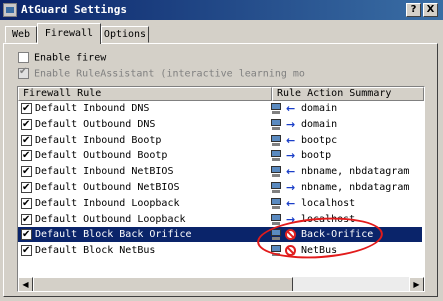  What do you see at coordinates (101, 156) in the screenshot?
I see `rule-name: Default Outbound Bootp` at bounding box center [101, 156].